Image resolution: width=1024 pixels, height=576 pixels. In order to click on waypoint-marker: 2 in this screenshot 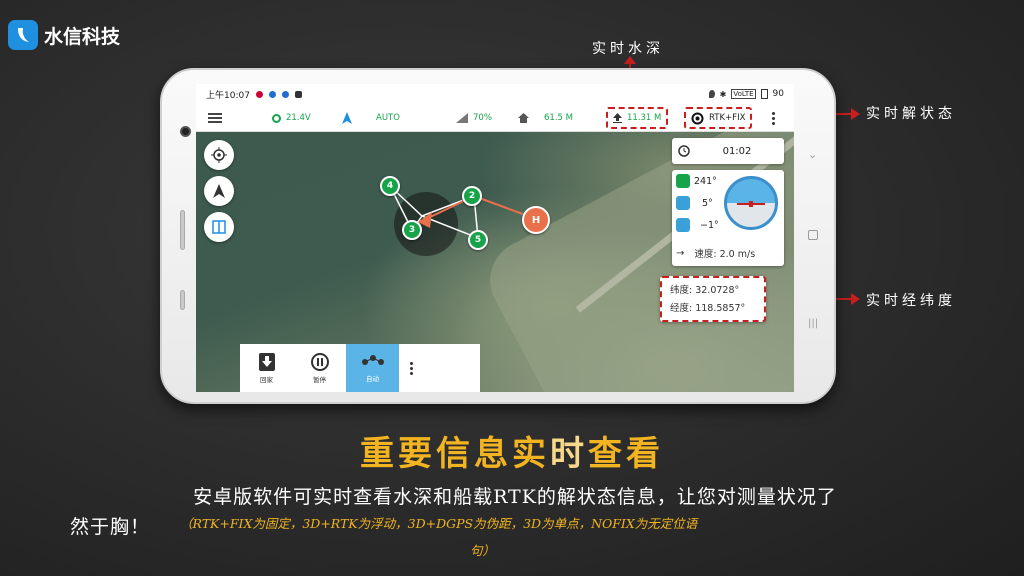, I will do `click(472, 196)`.